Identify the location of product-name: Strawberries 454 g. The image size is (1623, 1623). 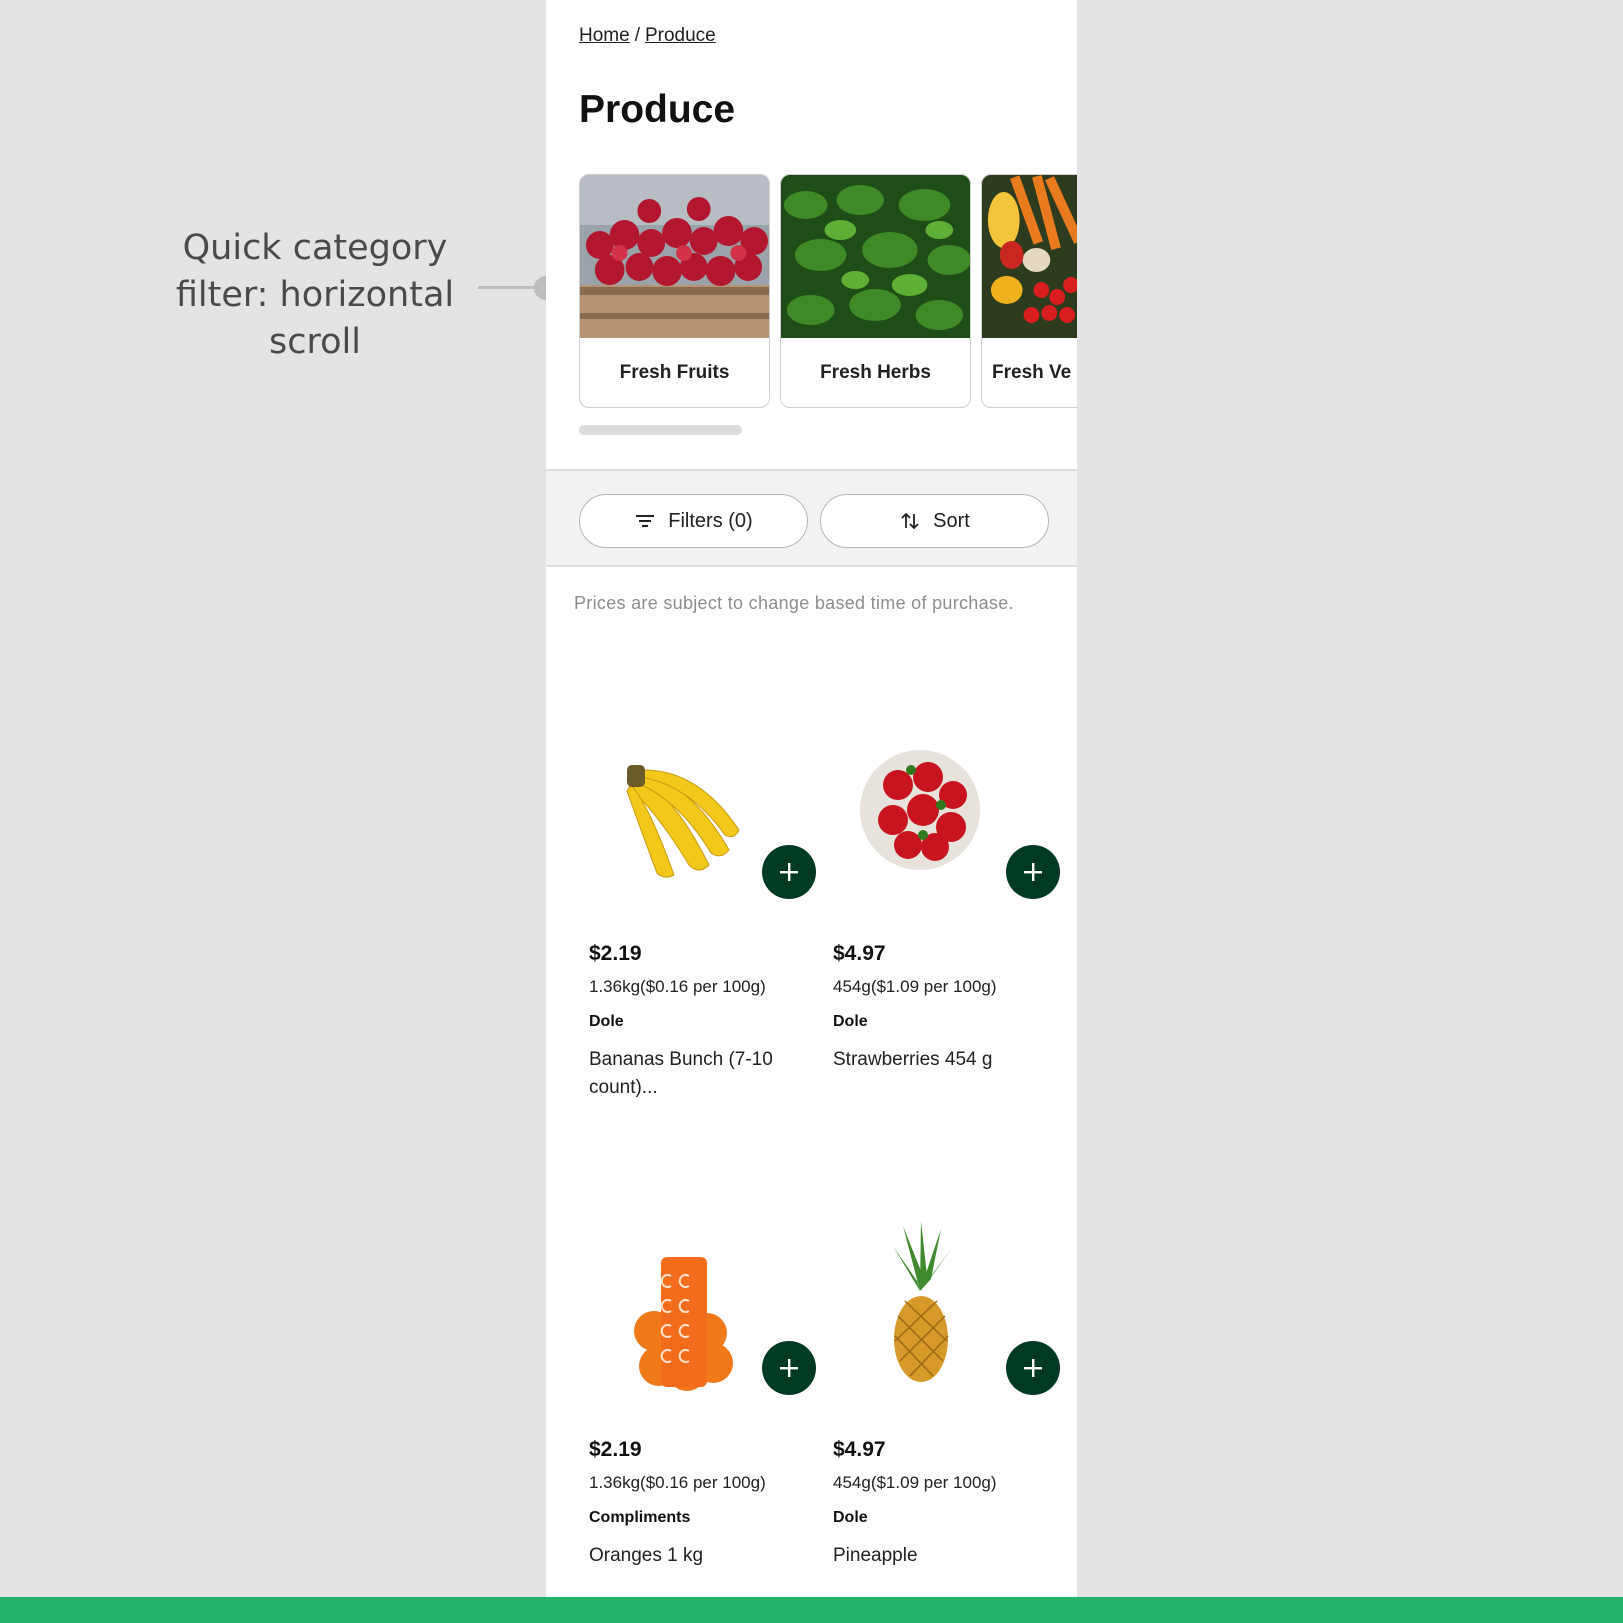
(933, 1060).